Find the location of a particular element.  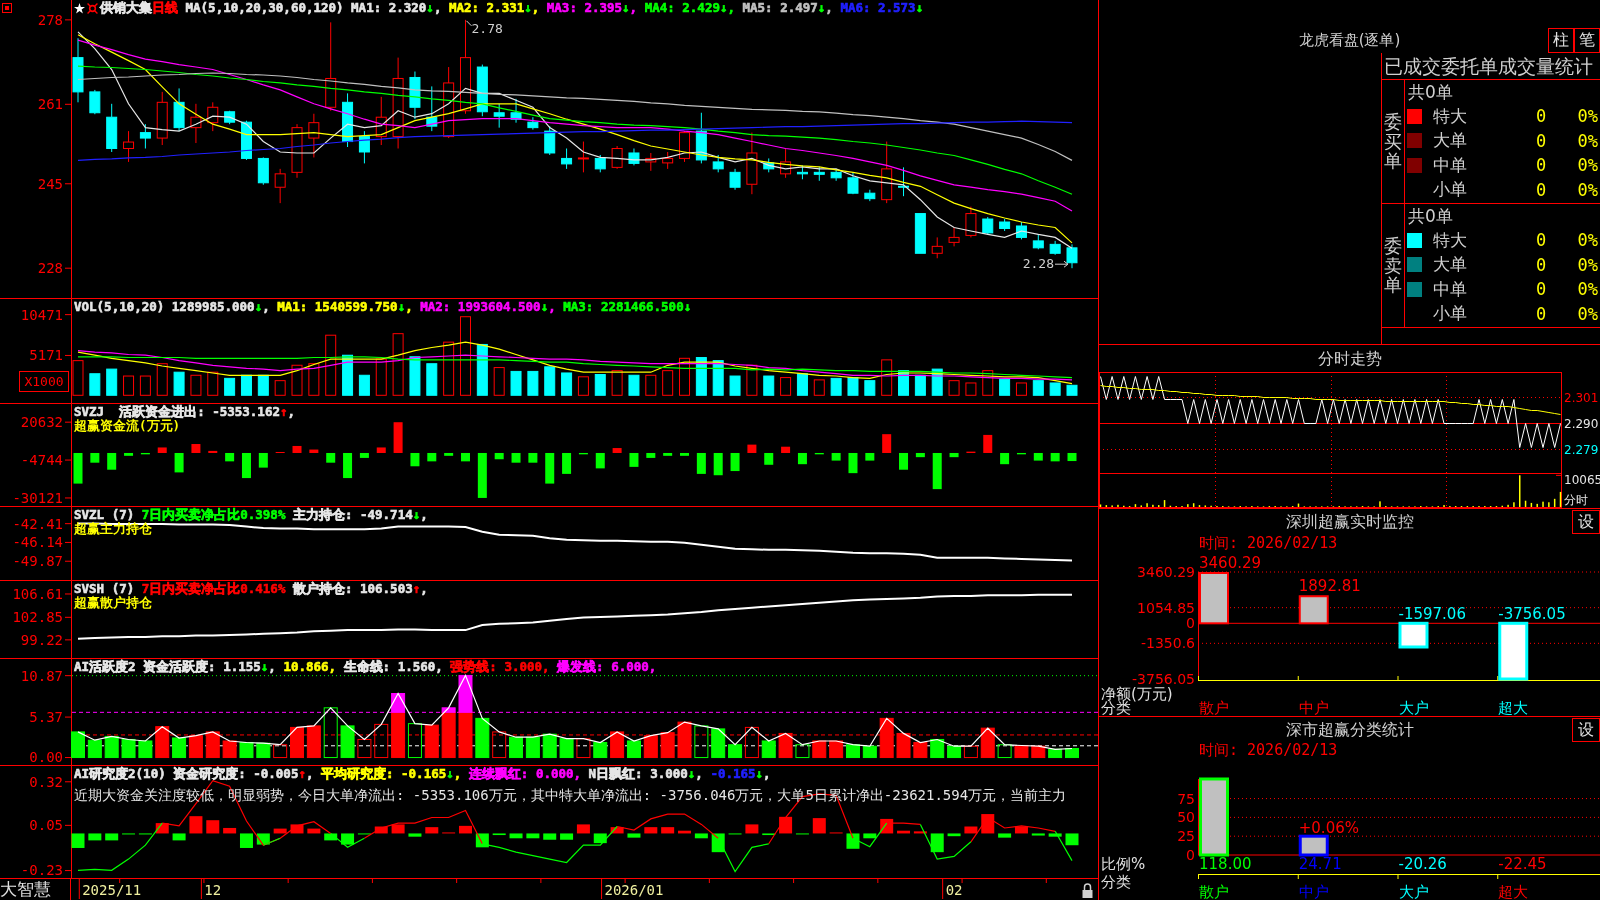

order-size-label: 小单 is located at coordinates (1450, 314).